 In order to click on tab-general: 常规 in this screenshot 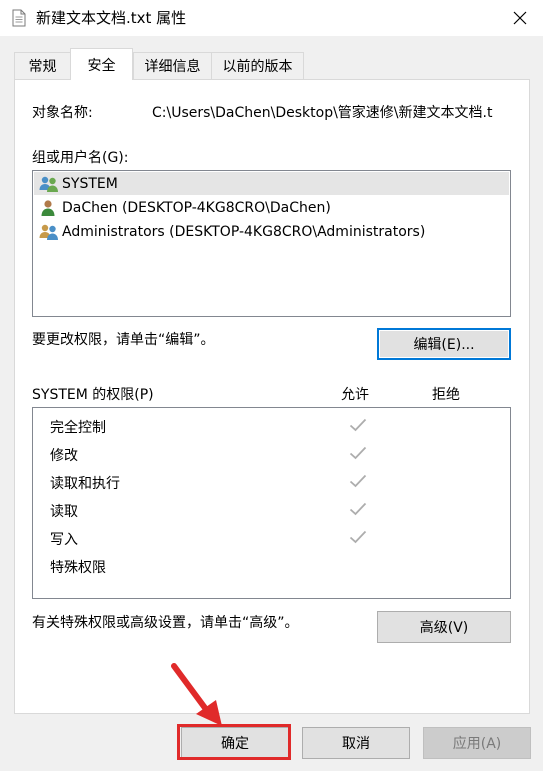, I will do `click(42, 65)`.